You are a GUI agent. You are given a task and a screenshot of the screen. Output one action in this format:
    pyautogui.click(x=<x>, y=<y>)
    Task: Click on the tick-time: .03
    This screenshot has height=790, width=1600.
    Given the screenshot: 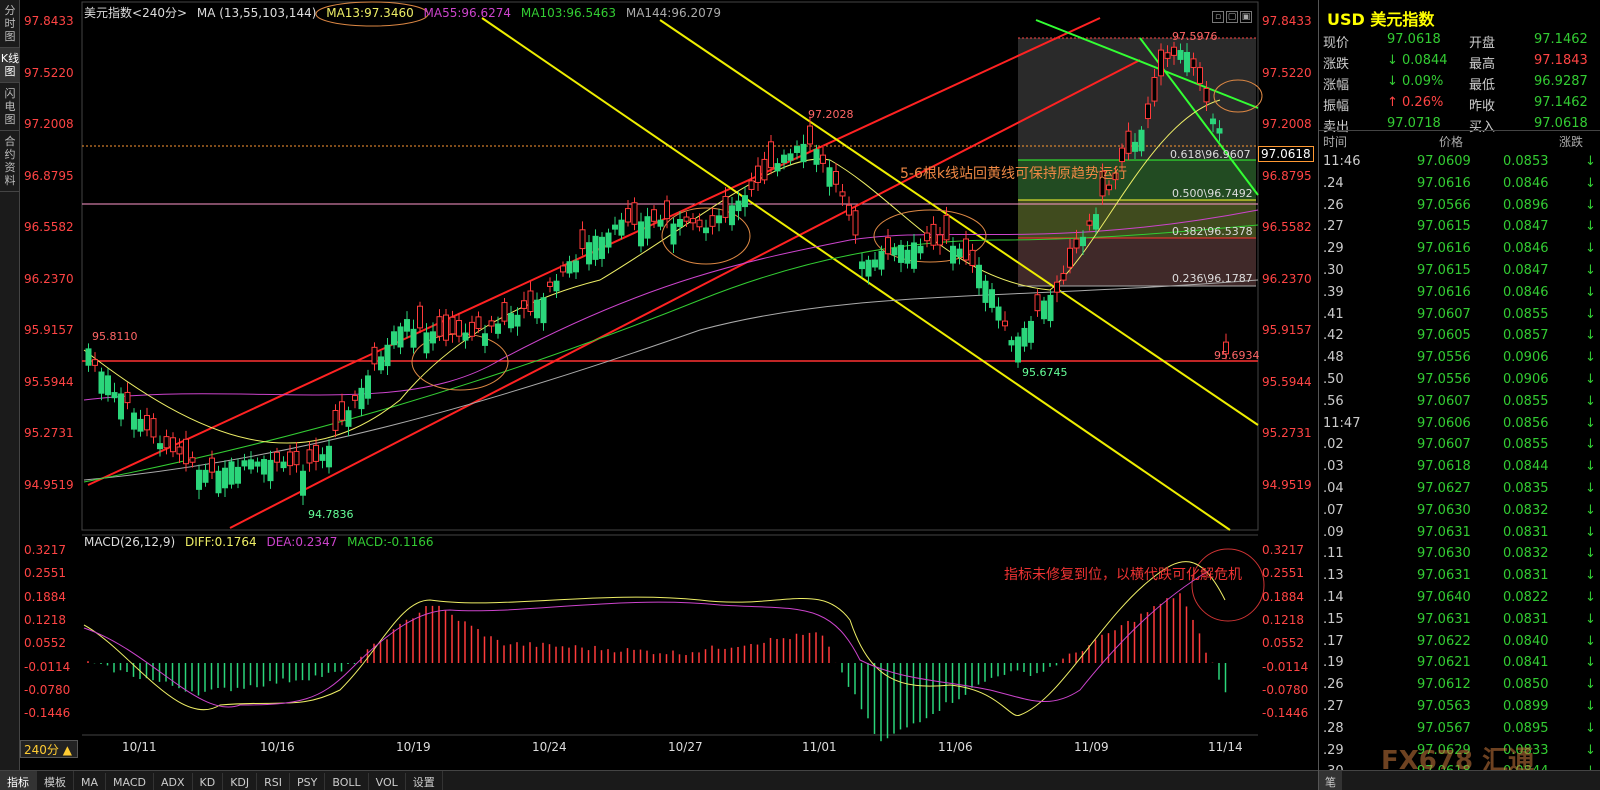 What is the action you would take?
    pyautogui.click(x=1333, y=467)
    